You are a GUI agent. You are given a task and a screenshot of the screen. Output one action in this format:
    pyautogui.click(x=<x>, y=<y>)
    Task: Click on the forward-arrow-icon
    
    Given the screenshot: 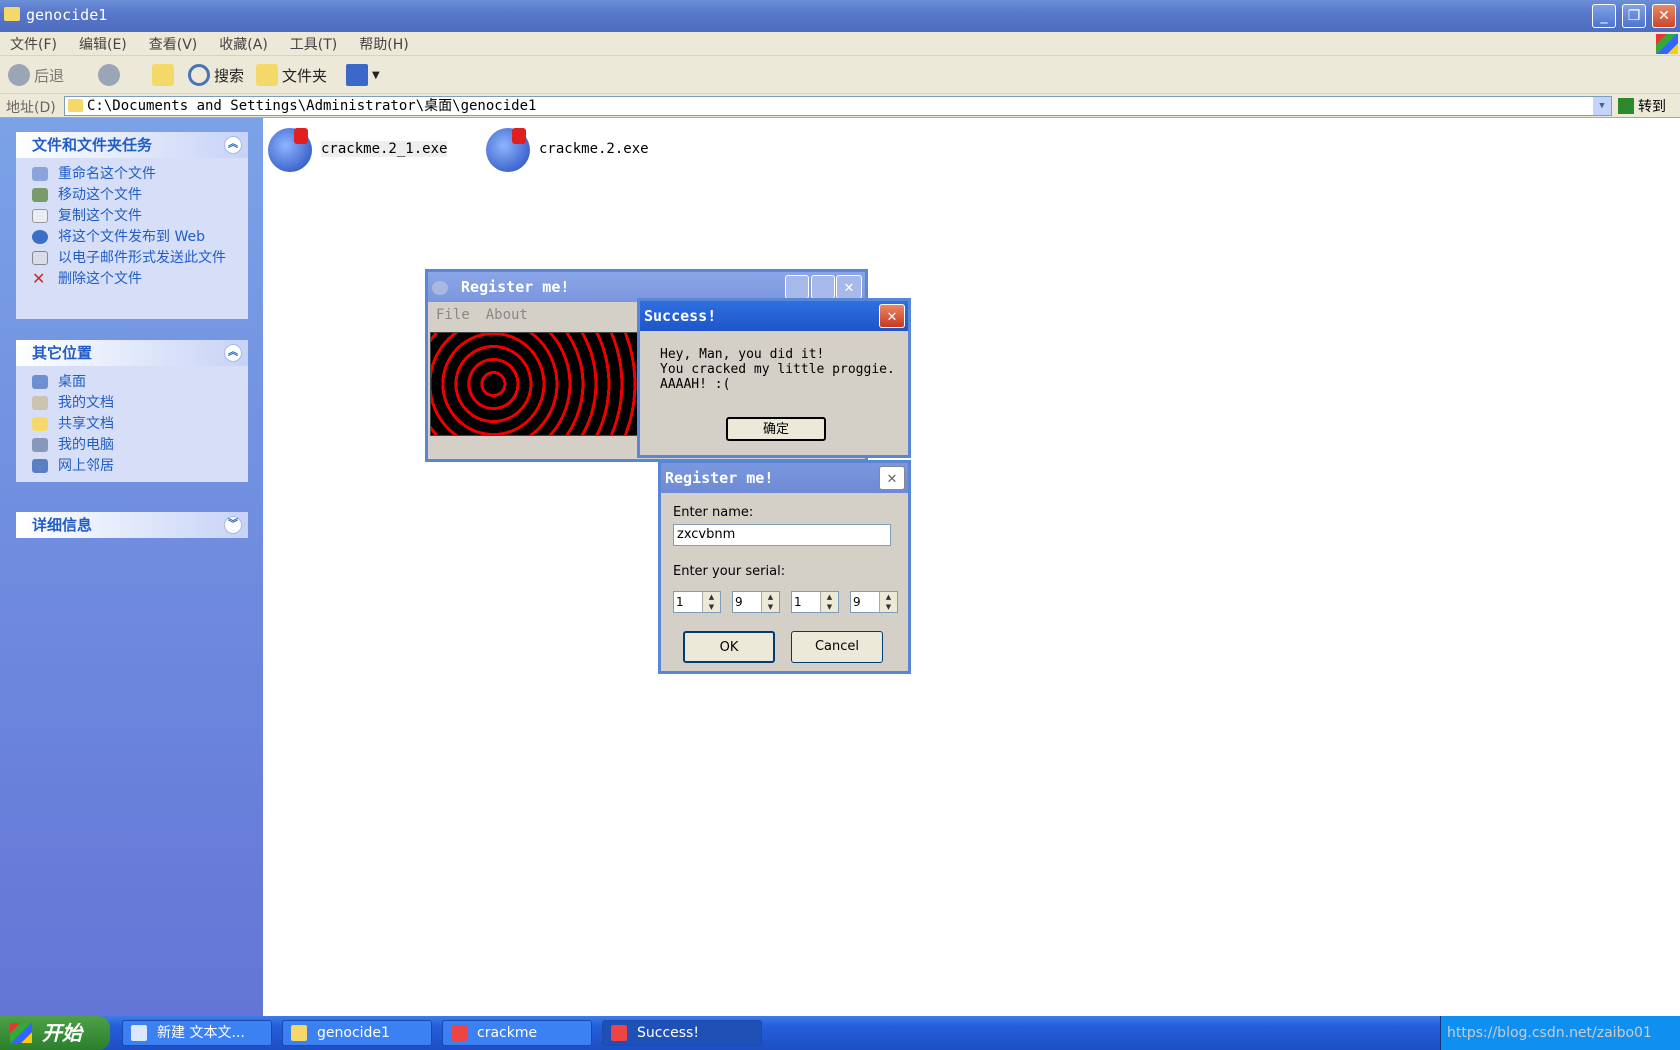 What is the action you would take?
    pyautogui.click(x=109, y=75)
    